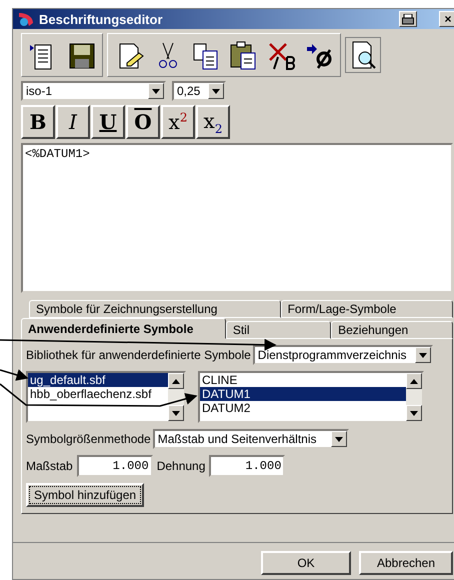  Describe the element at coordinates (178, 122) in the screenshot. I see `format-button: x$^{2}$` at that location.